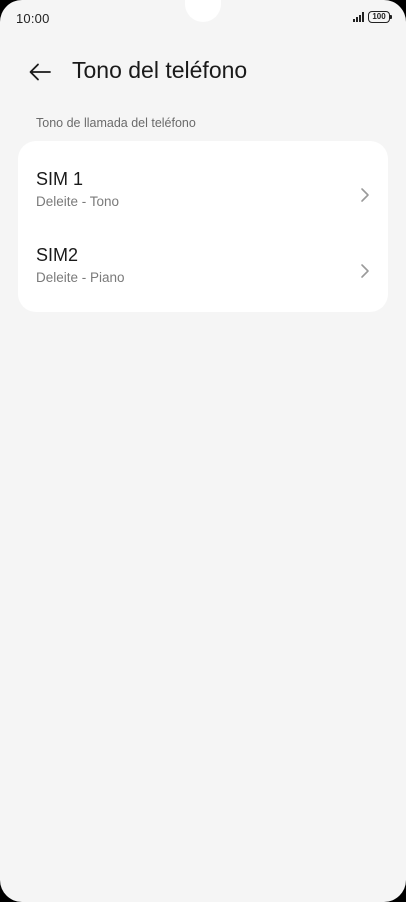  Describe the element at coordinates (203, 11) in the screenshot. I see `camera-notch` at that location.